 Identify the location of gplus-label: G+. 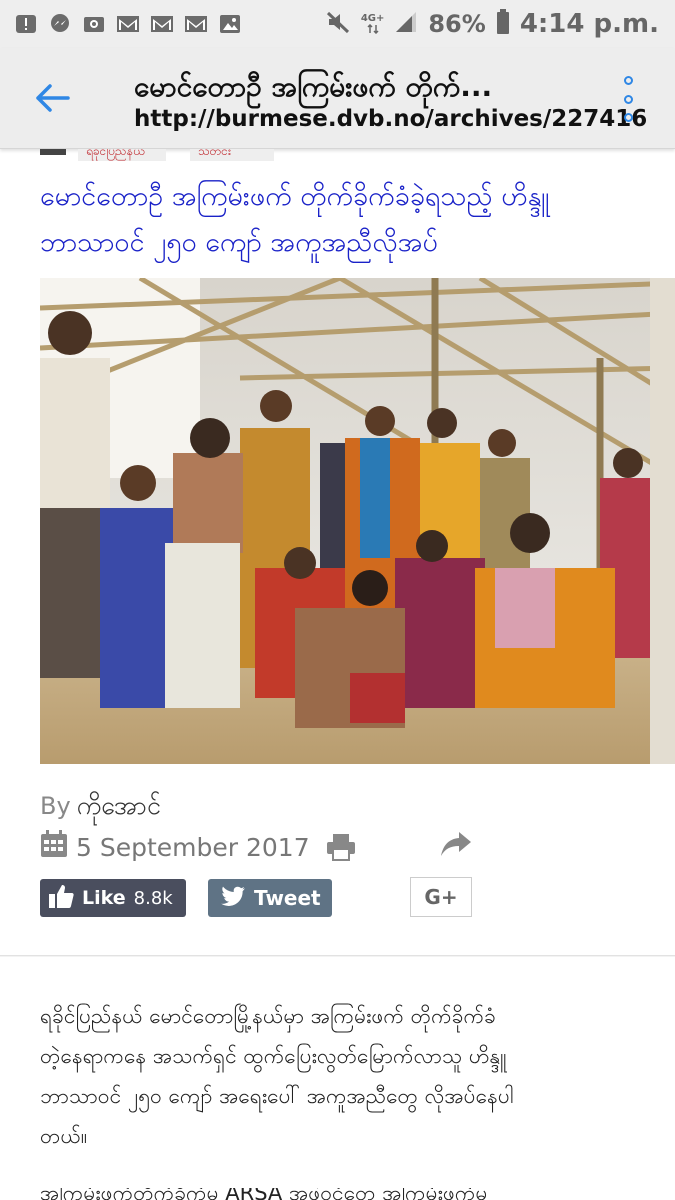
(441, 897).